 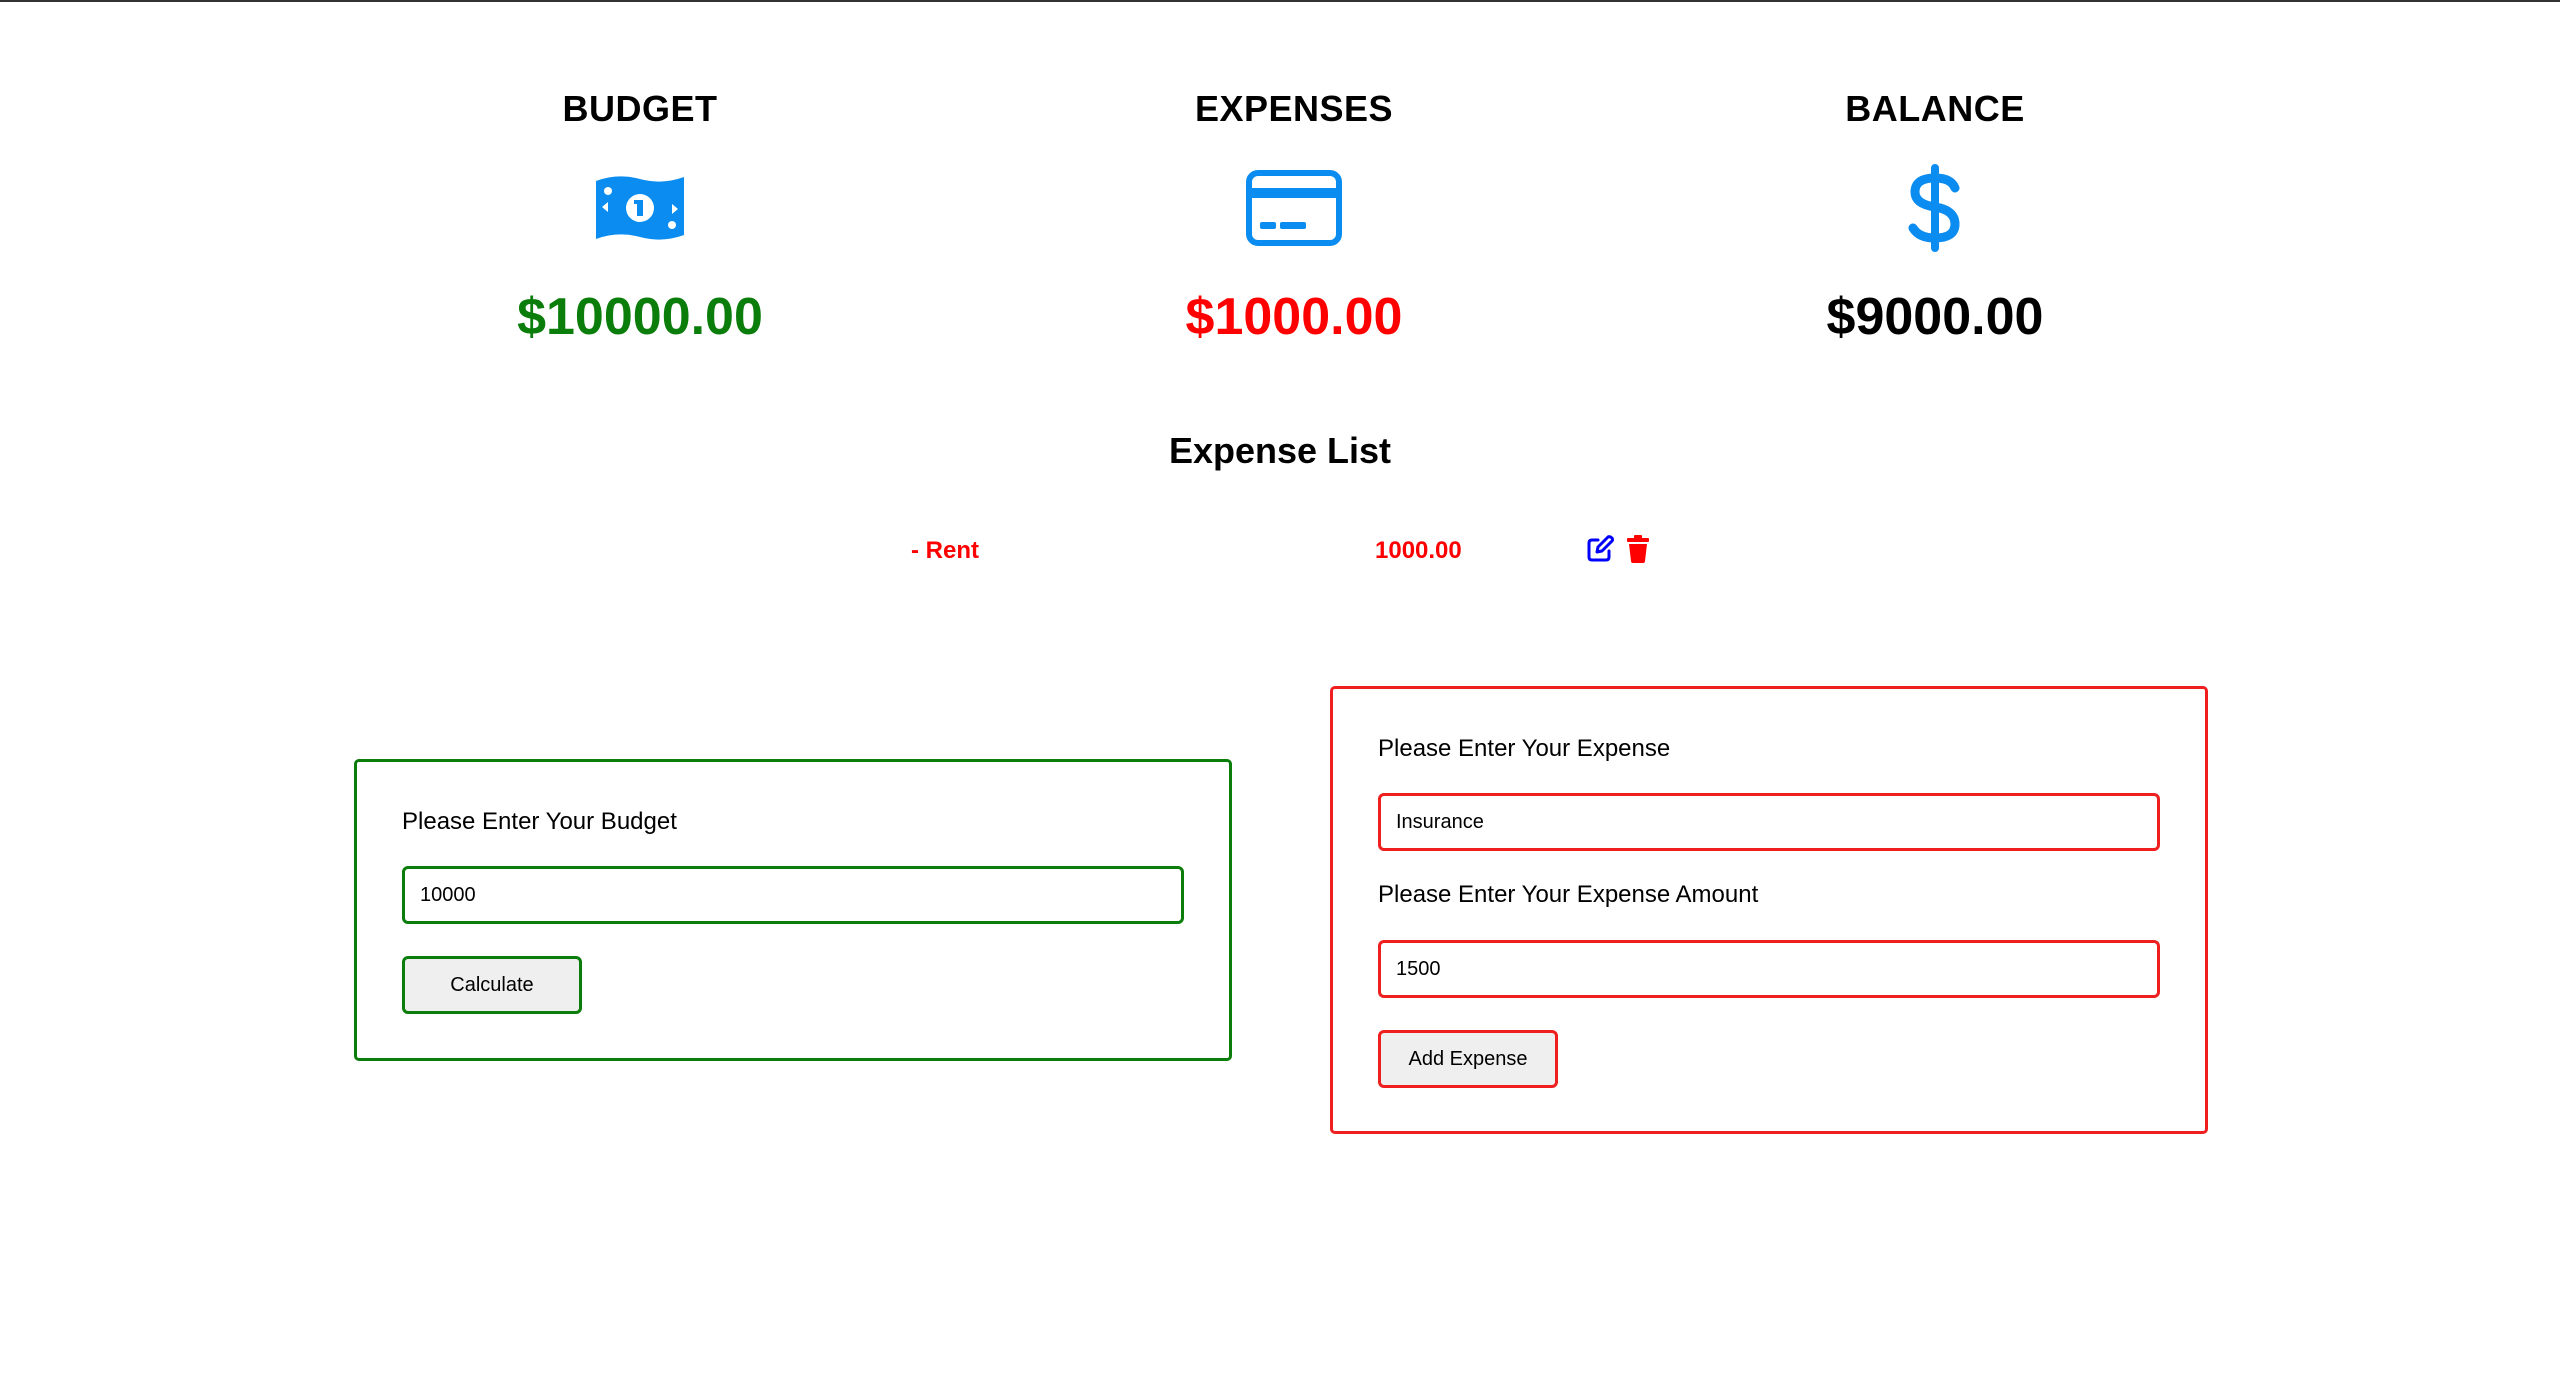 What do you see at coordinates (1600, 552) in the screenshot?
I see `edit-icon` at bounding box center [1600, 552].